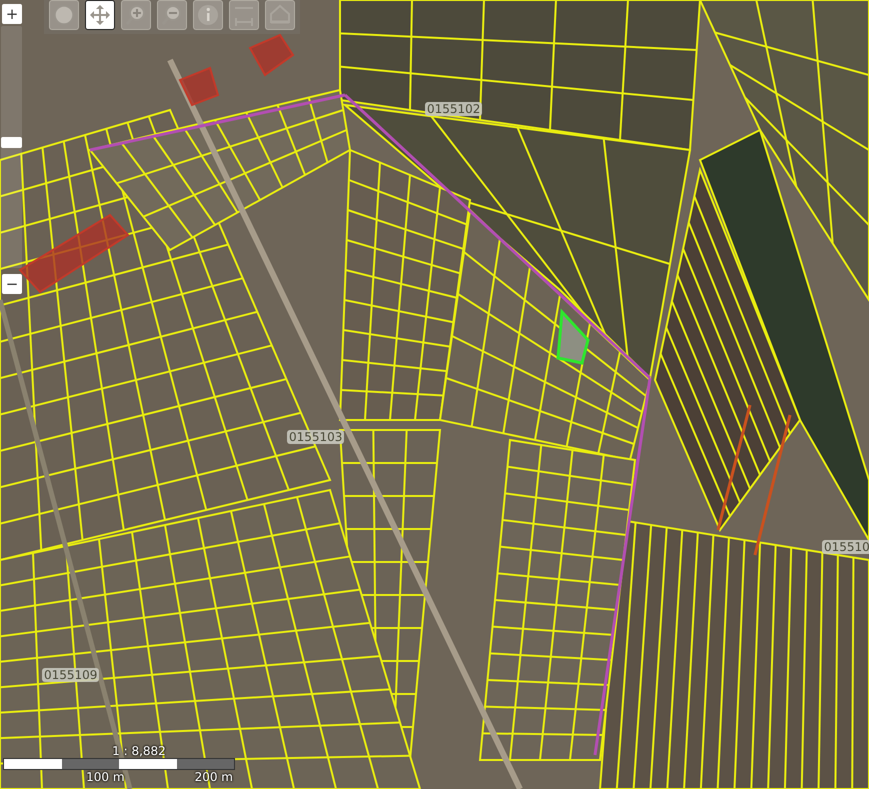 Image resolution: width=869 pixels, height=789 pixels. What do you see at coordinates (573, 336) in the screenshot?
I see `selected-parcel` at bounding box center [573, 336].